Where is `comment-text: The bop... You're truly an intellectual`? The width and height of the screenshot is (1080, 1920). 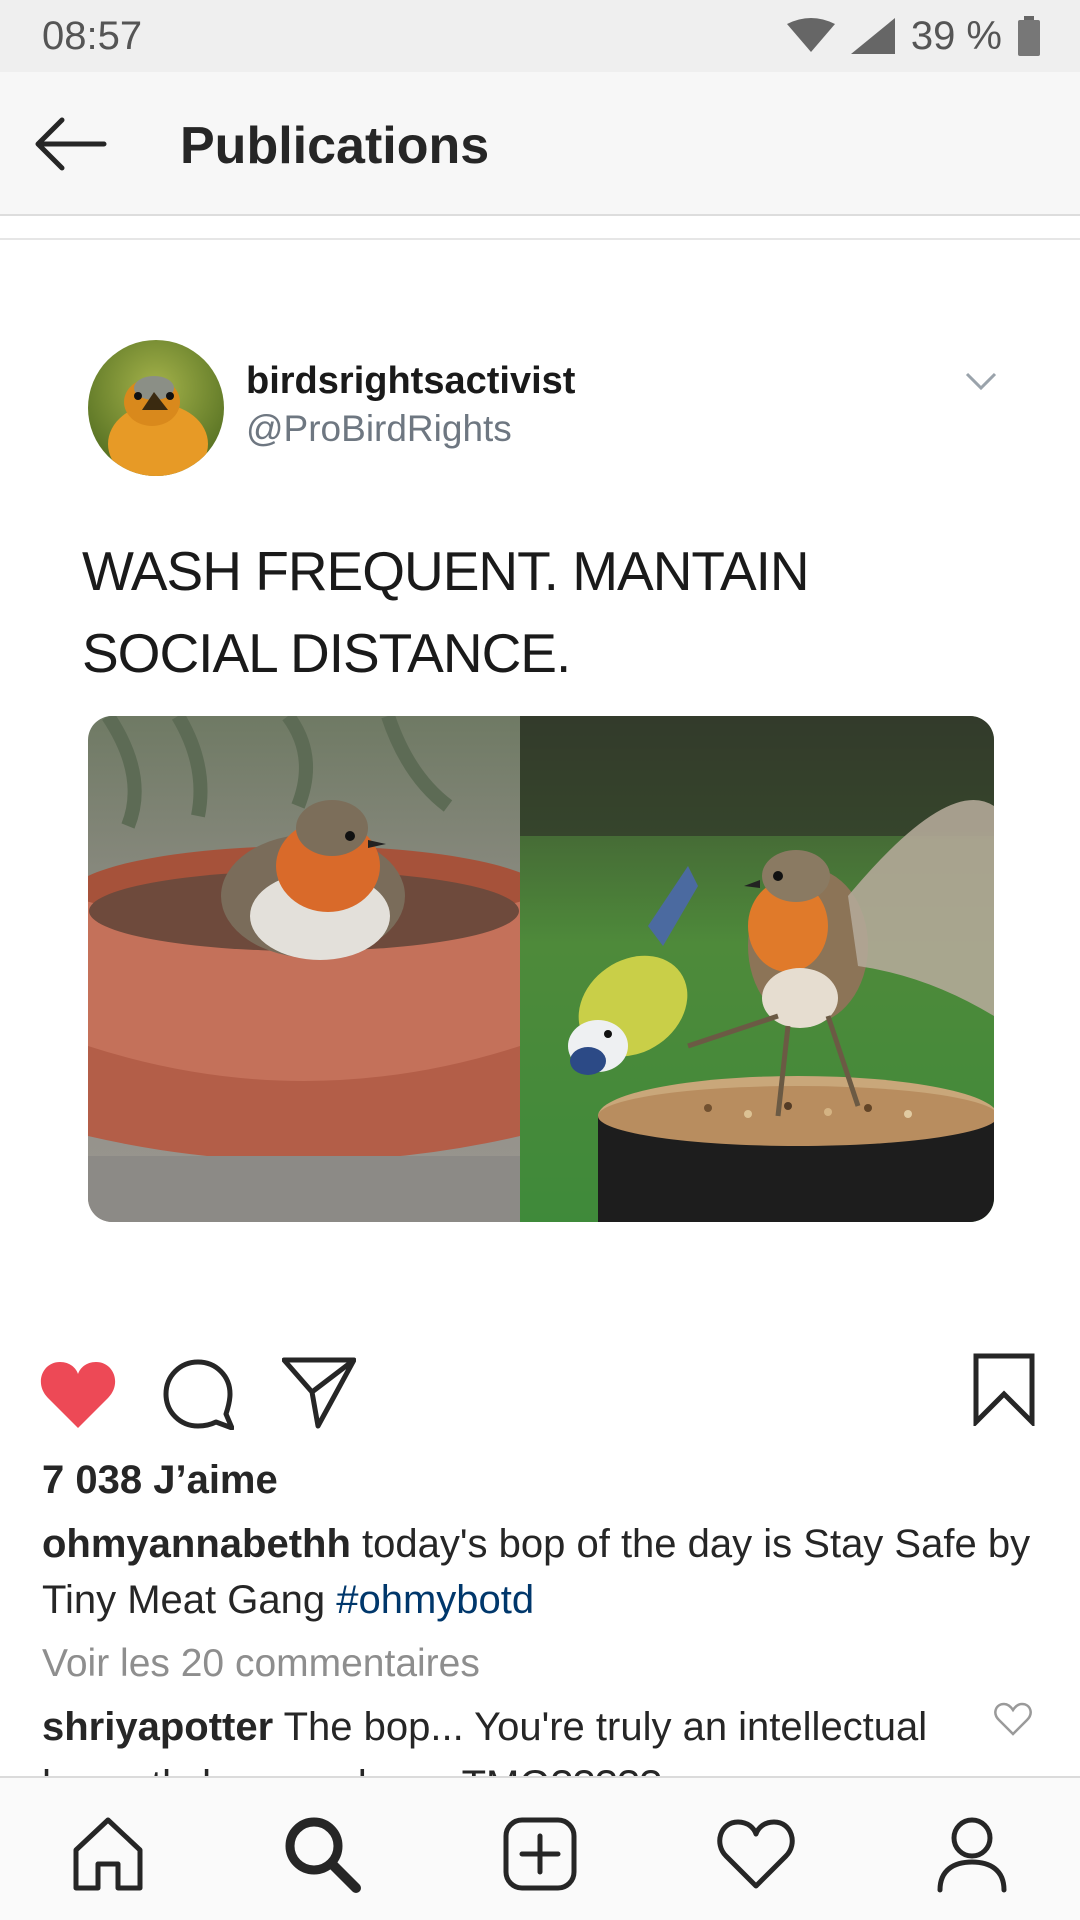
comment-text: The bop... You're truly an intellectual is located at coordinates (600, 1727).